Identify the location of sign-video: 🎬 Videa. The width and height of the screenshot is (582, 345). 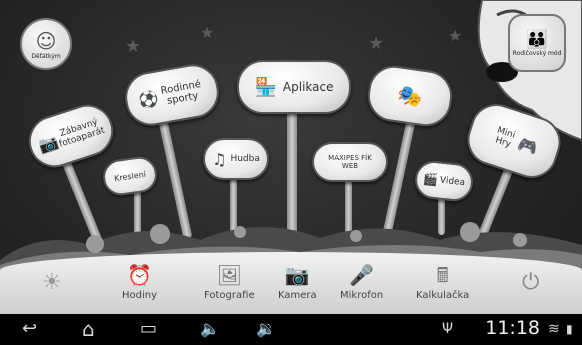
(444, 181).